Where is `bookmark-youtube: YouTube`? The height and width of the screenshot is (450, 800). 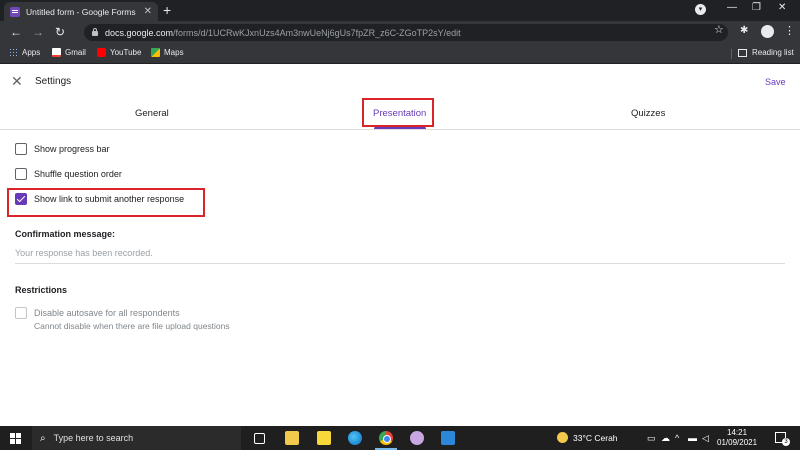 bookmark-youtube: YouTube is located at coordinates (119, 52).